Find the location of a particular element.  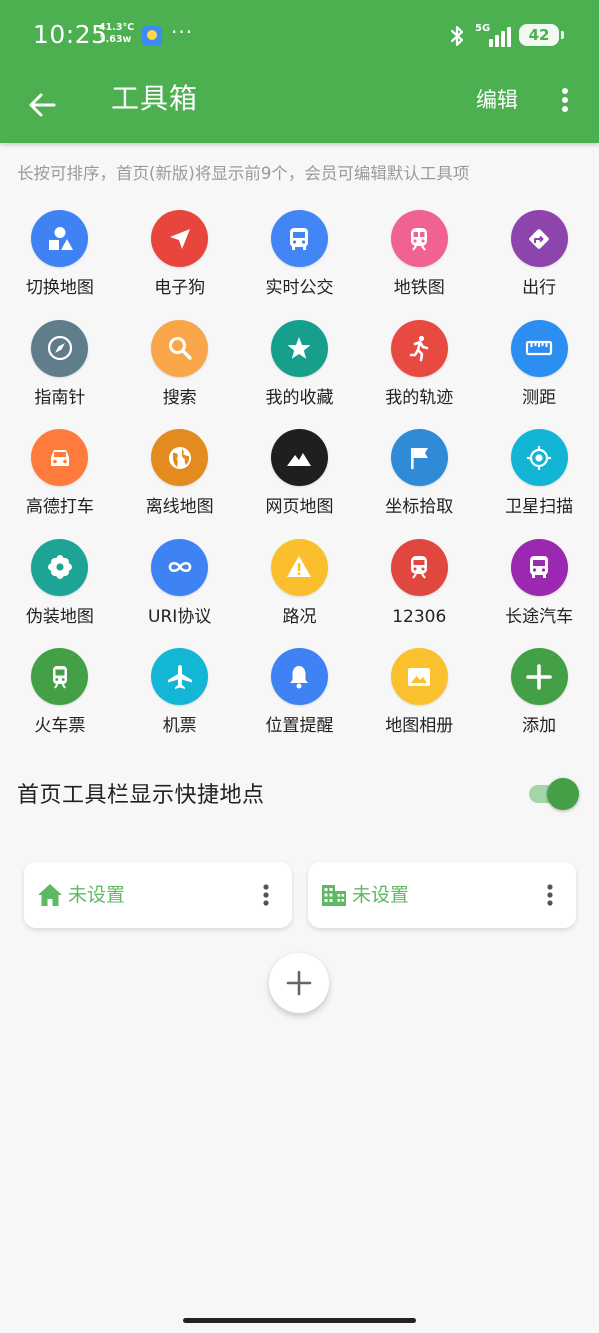

tool-label: 坐标拾取 is located at coordinates (419, 507).